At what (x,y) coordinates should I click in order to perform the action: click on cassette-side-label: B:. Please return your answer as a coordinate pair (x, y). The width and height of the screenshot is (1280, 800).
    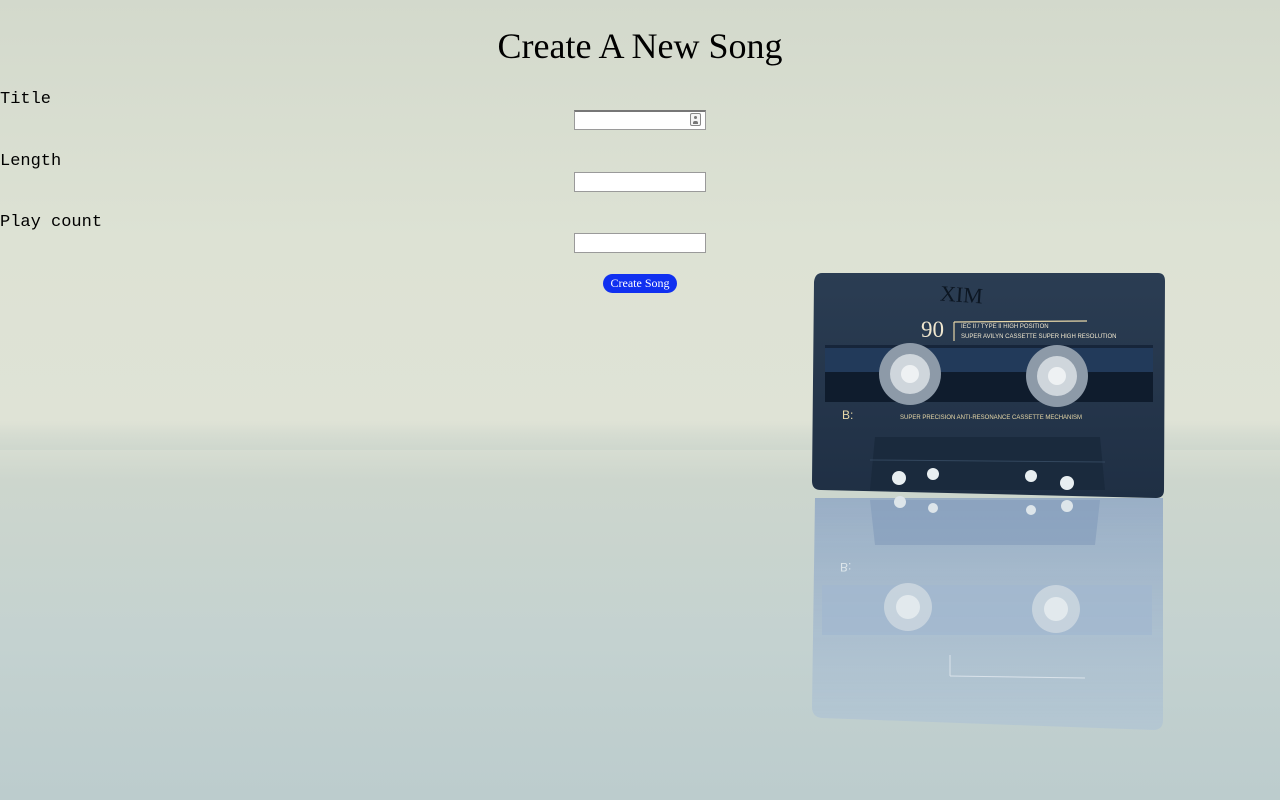
    Looking at the image, I should click on (848, 415).